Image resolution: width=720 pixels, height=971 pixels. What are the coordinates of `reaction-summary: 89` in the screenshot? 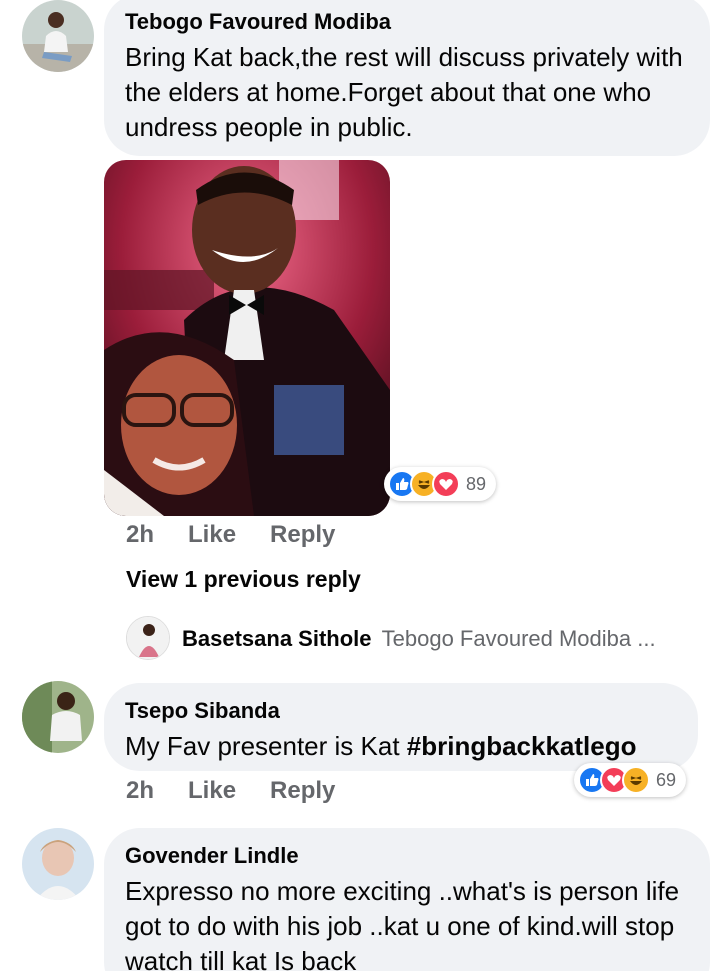 It's located at (440, 484).